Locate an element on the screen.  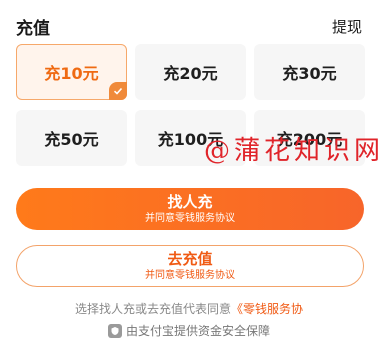
watermark: @蒲花知识网 is located at coordinates (291, 151).